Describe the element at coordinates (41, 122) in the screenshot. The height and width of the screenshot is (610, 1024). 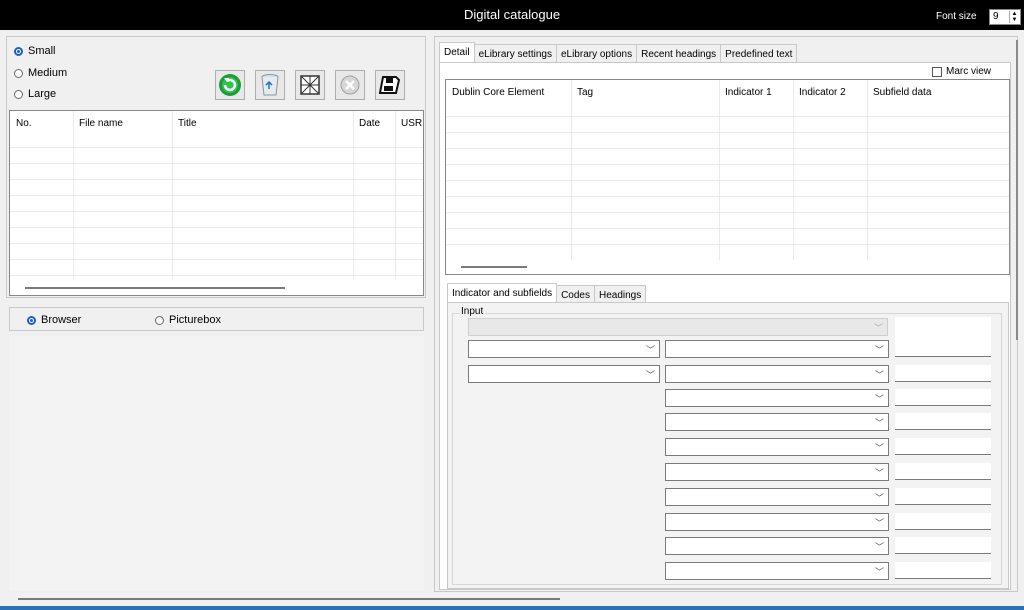
I see `col-no: No.` at that location.